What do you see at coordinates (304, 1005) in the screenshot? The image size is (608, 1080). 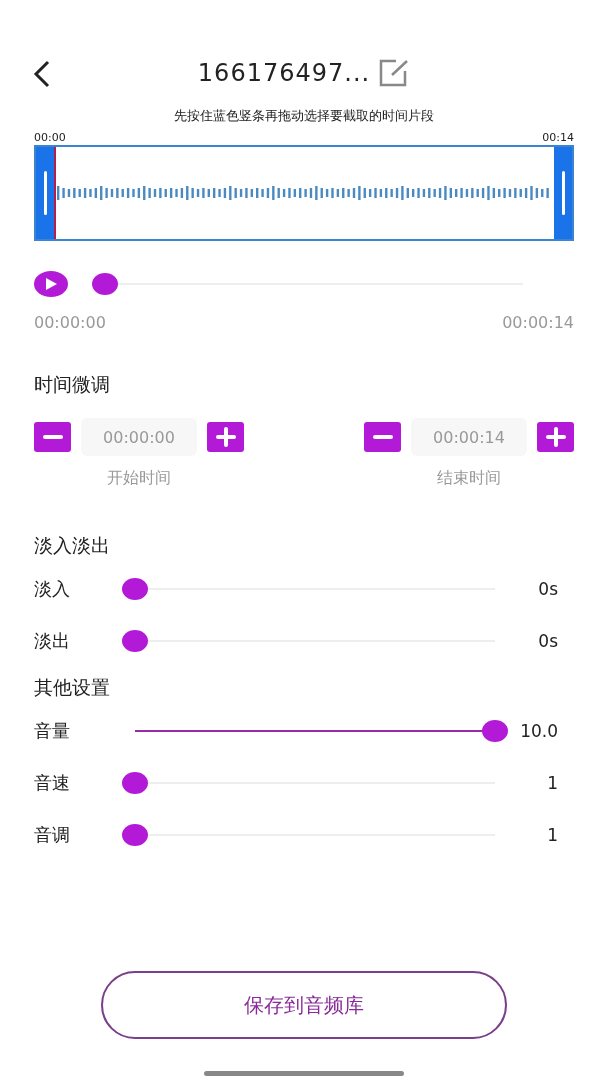 I see `save-button: 保存到音频库` at bounding box center [304, 1005].